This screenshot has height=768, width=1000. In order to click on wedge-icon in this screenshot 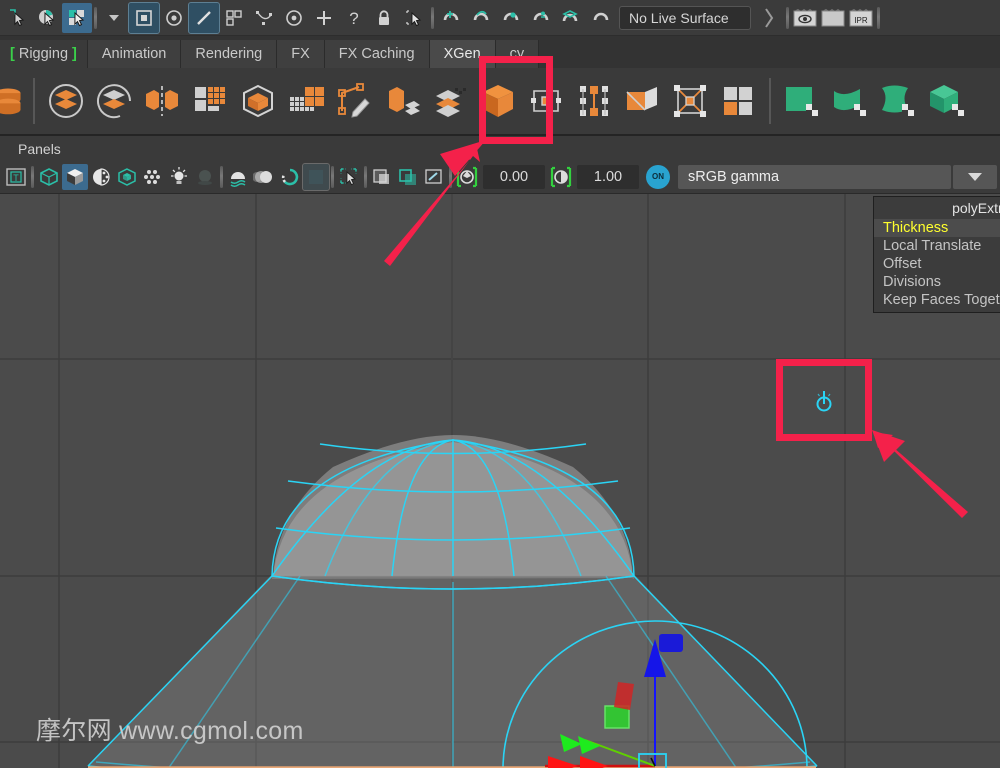, I will do `click(690, 101)`.